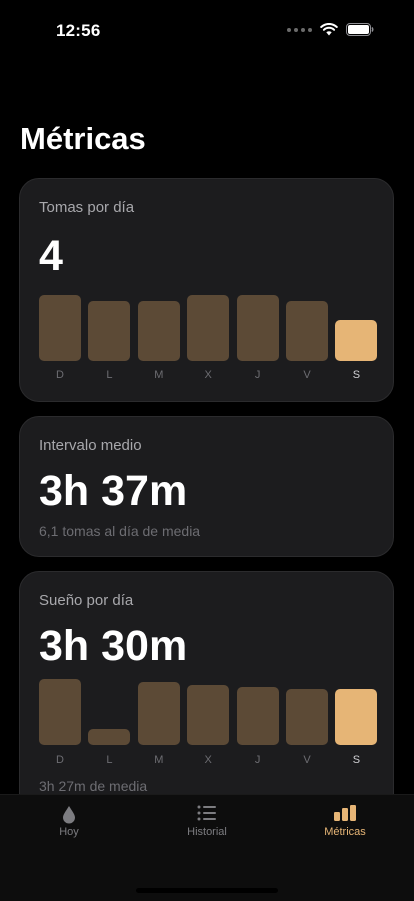  Describe the element at coordinates (86, 600) in the screenshot. I see `card-label: Sueño por día` at that location.